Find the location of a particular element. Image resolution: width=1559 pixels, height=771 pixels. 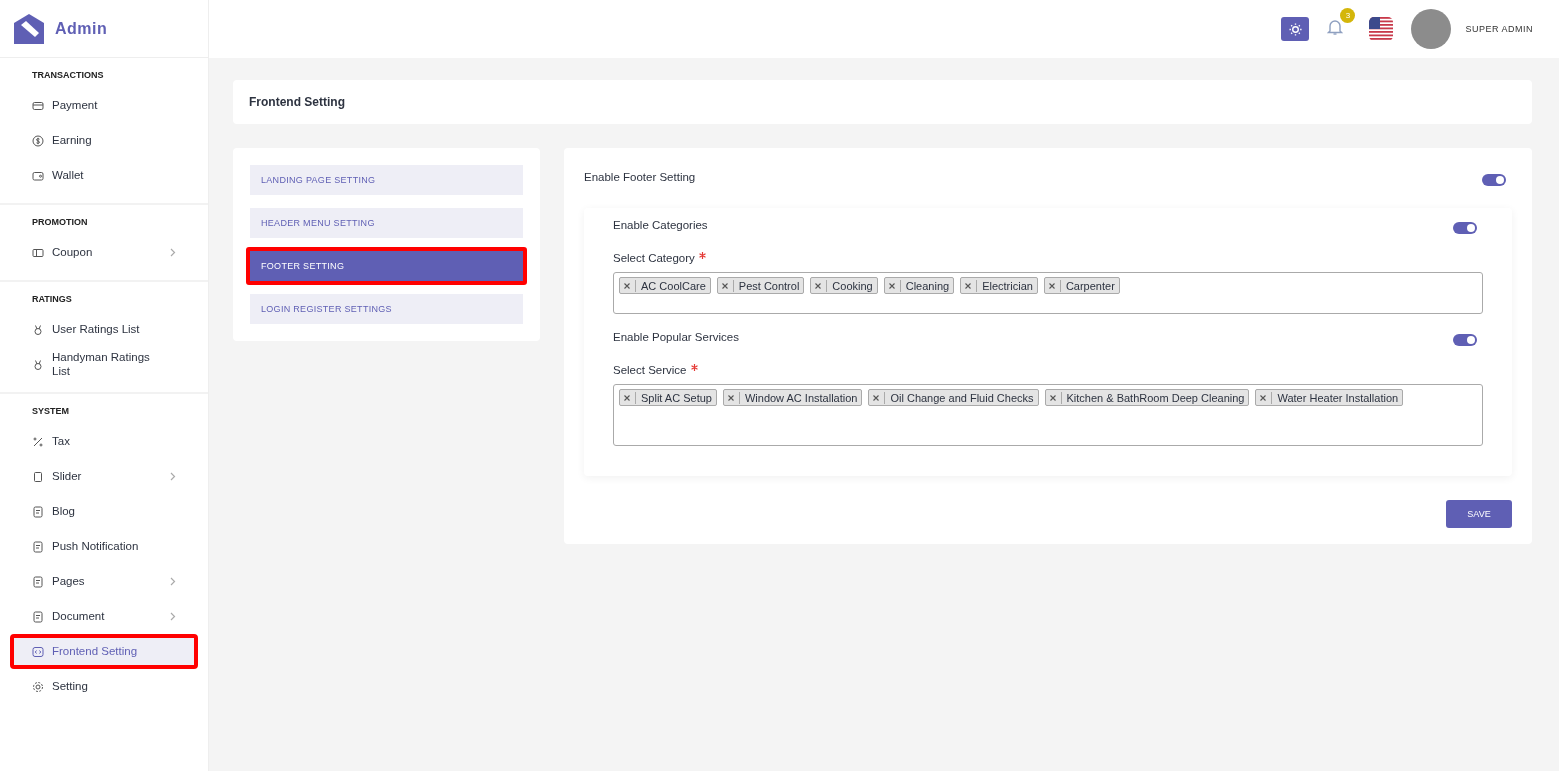

sidebar-item: Handyman Ratings List is located at coordinates (104, 364).